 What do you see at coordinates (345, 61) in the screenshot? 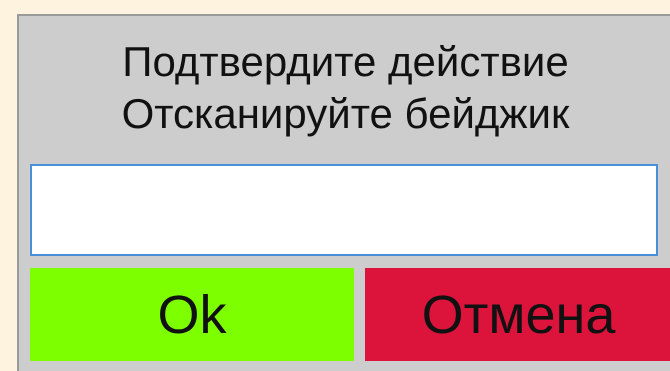
I see `confirm-action-text: Подтвердите действие` at bounding box center [345, 61].